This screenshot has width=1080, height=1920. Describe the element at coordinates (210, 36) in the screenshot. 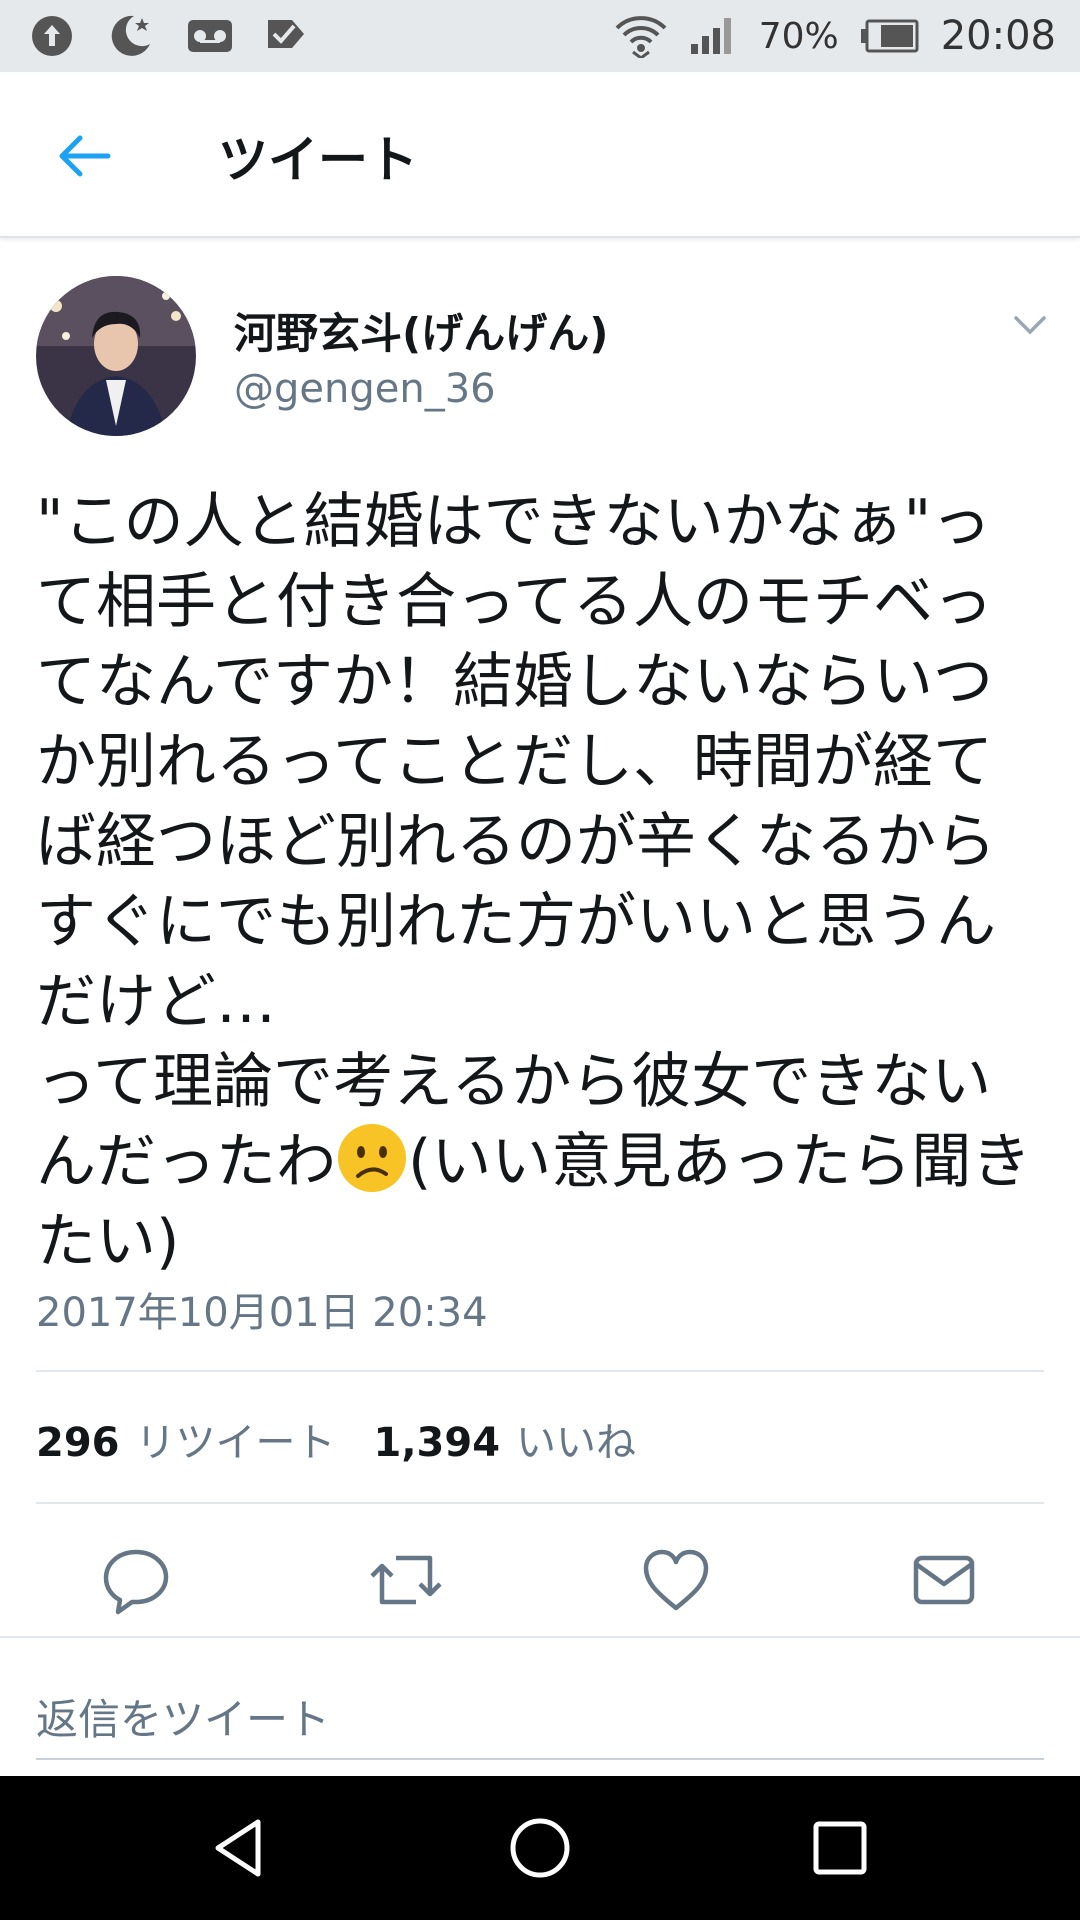

I see `voicemail-icon` at that location.